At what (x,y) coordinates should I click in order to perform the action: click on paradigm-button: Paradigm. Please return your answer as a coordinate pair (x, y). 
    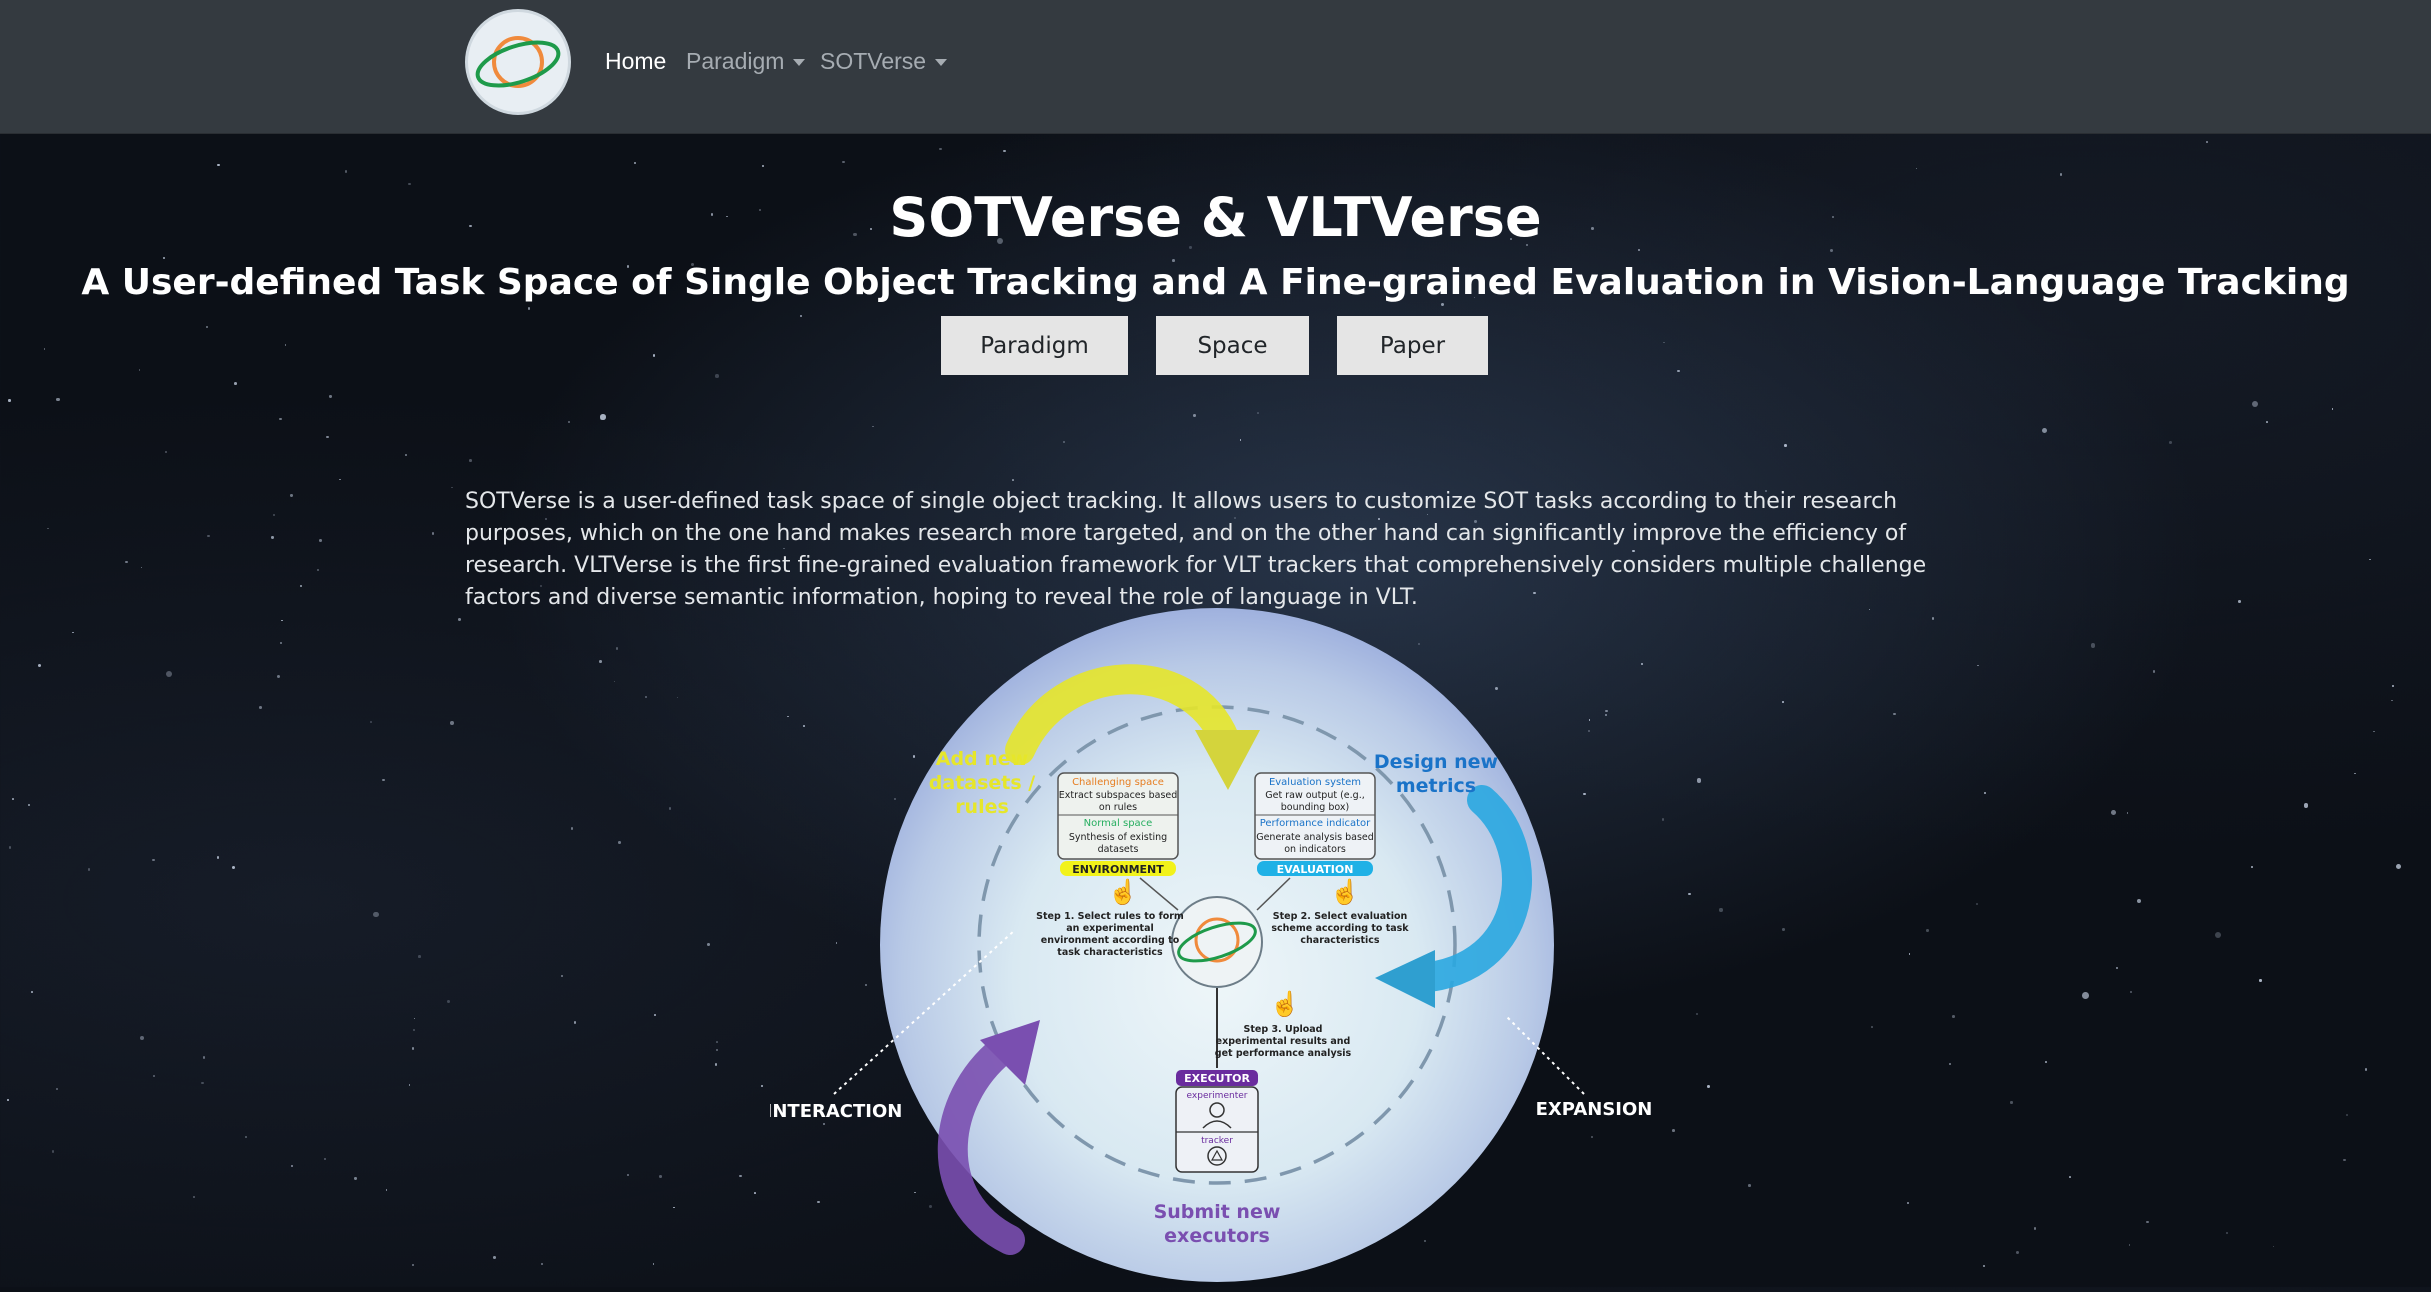
    Looking at the image, I should click on (1034, 345).